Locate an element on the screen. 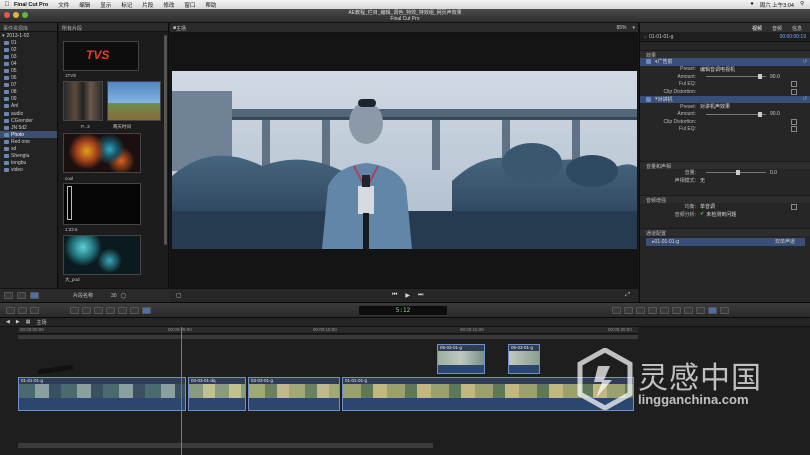  channel-dropdown: 双单声道 is located at coordinates (785, 241).